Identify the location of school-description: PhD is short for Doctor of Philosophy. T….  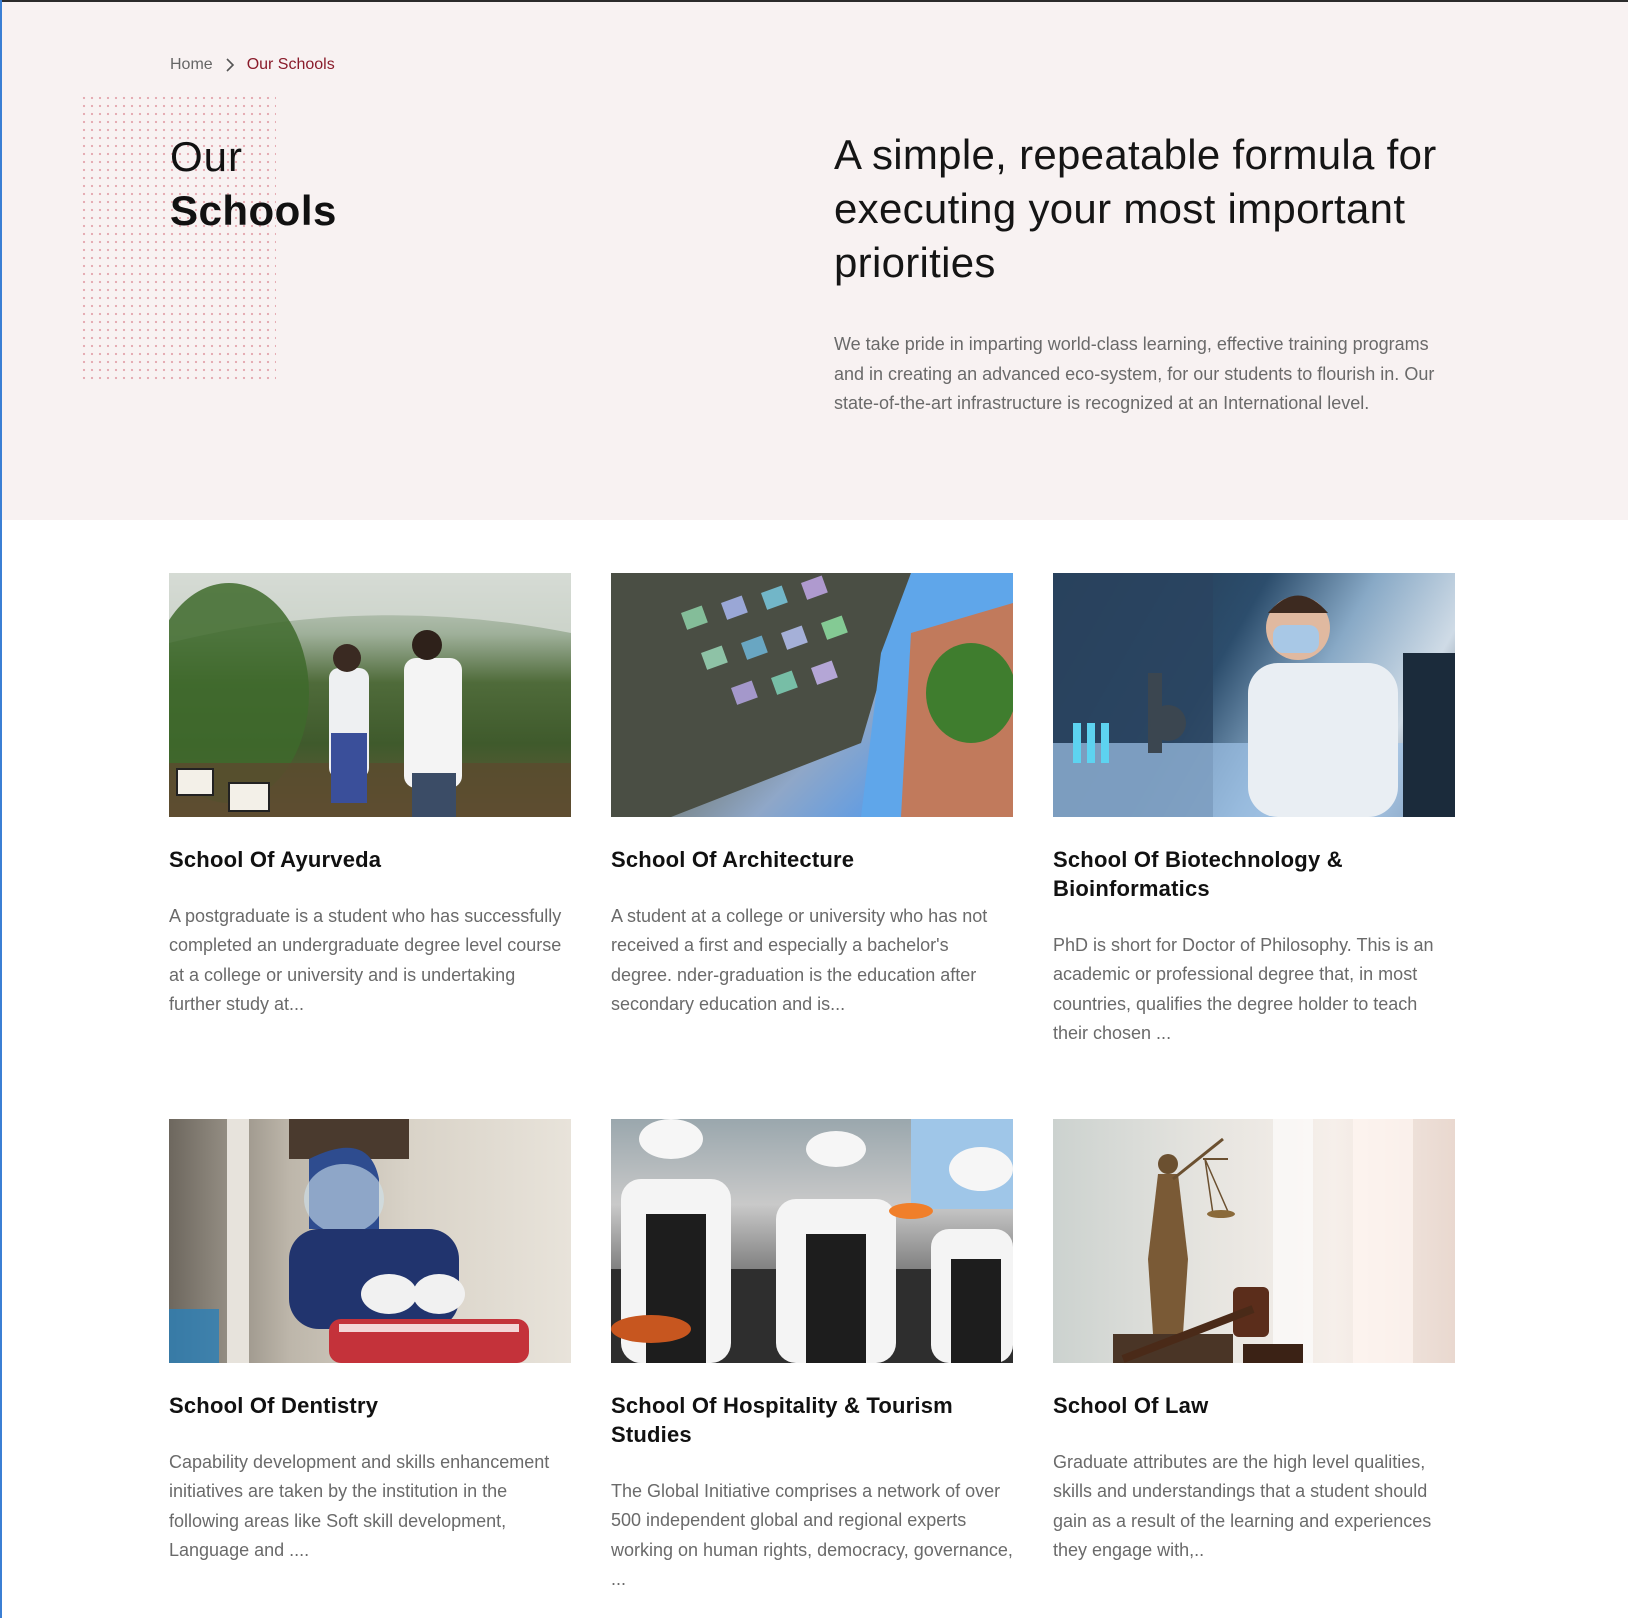
(1243, 989).